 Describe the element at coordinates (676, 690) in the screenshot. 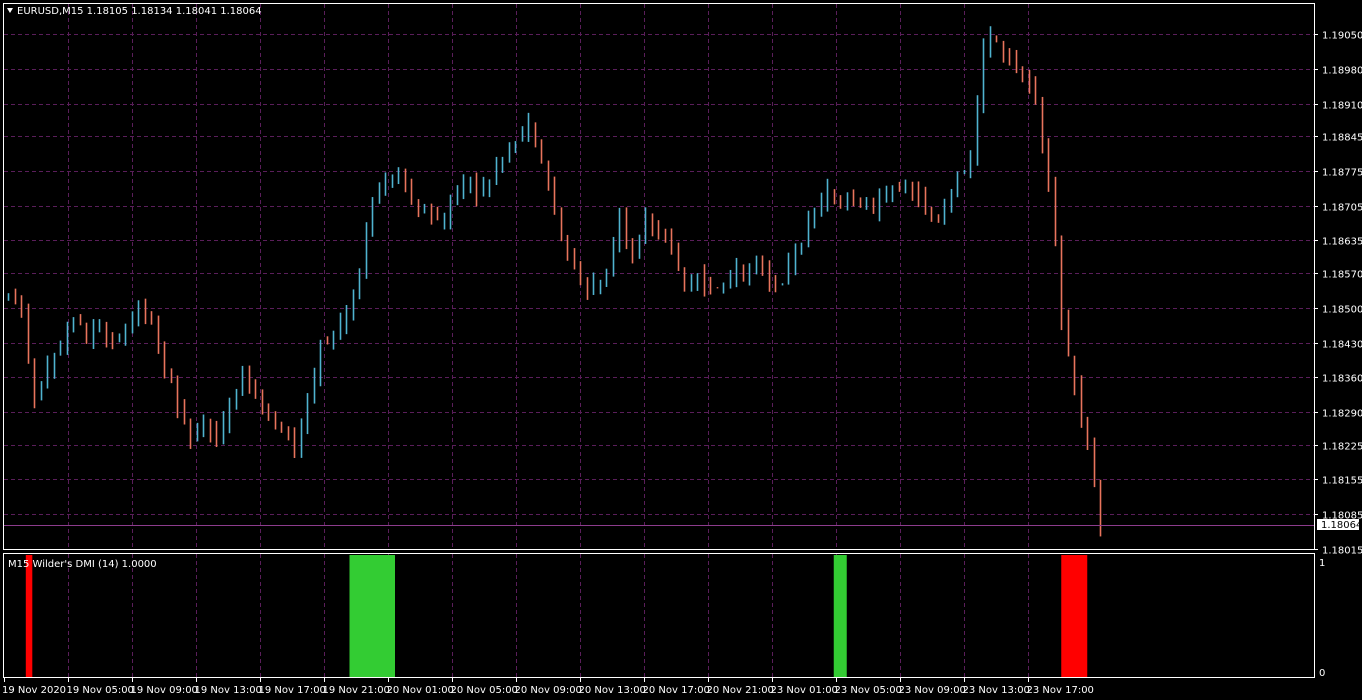

I see `x-tick-label: 20 Nov 17:00` at that location.